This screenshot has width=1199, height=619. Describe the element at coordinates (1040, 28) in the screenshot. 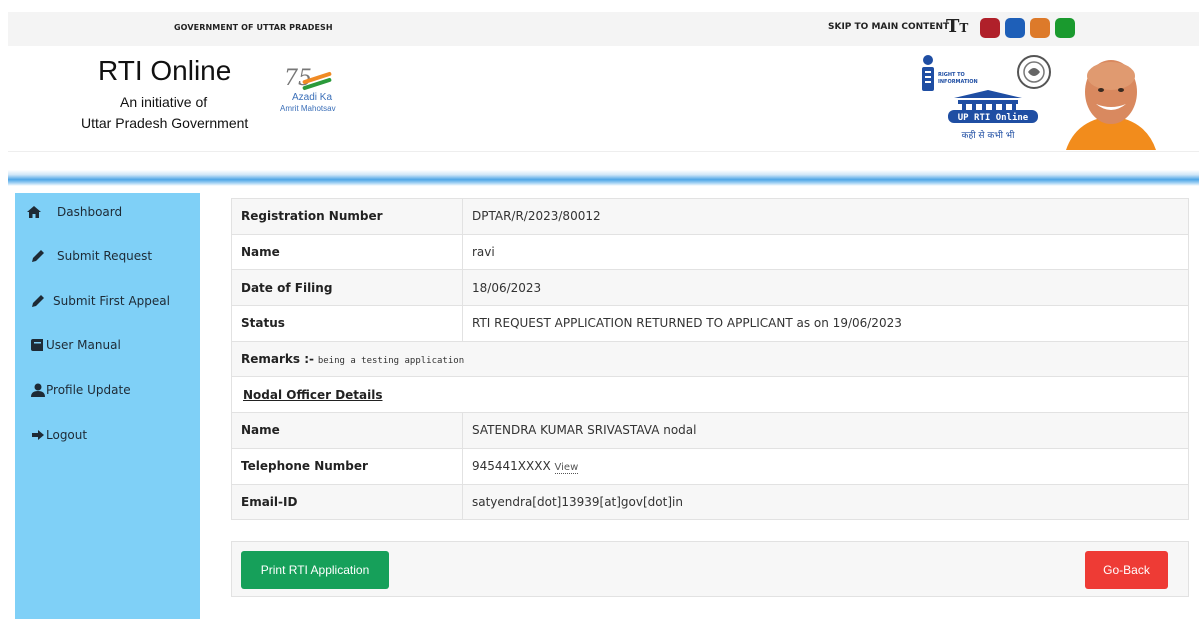

I see `theme-orange-button` at that location.